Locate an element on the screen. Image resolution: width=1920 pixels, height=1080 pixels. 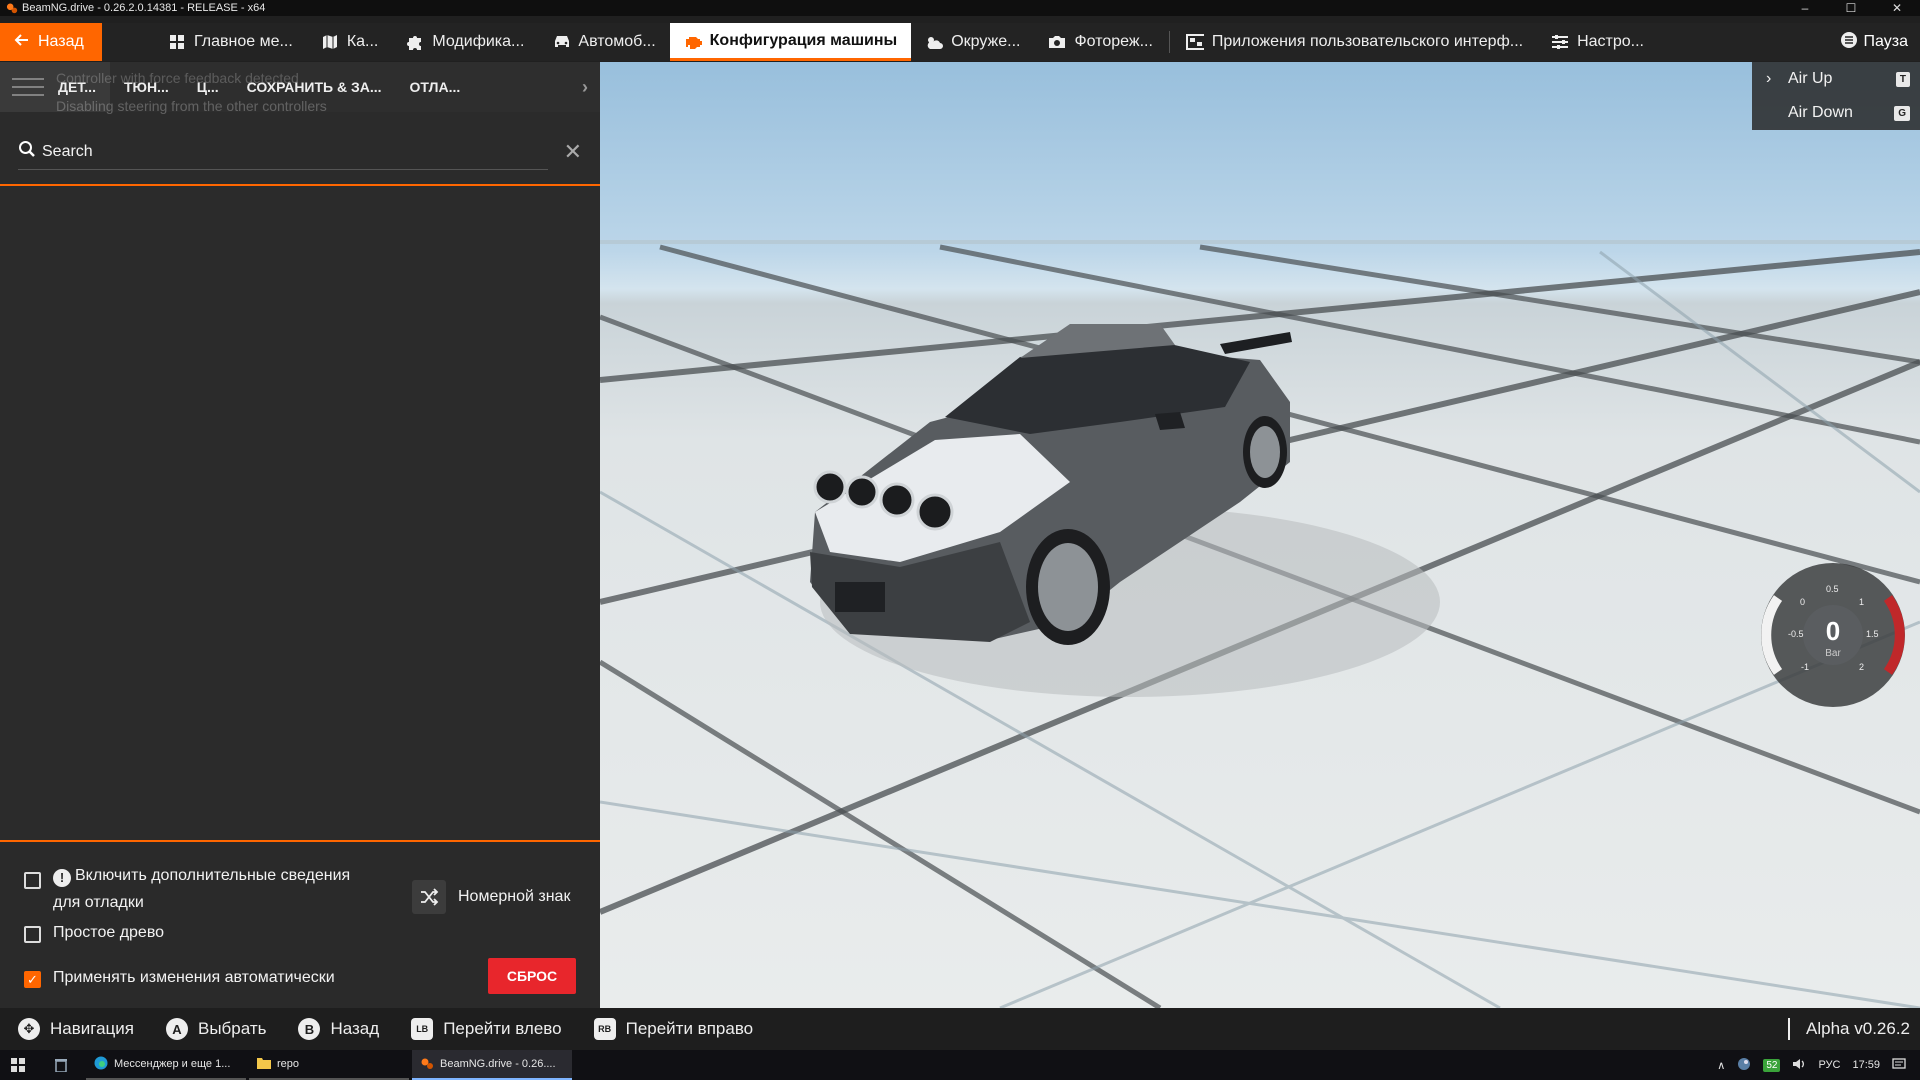
air-down-row: Air Down G is located at coordinates (1836, 113).